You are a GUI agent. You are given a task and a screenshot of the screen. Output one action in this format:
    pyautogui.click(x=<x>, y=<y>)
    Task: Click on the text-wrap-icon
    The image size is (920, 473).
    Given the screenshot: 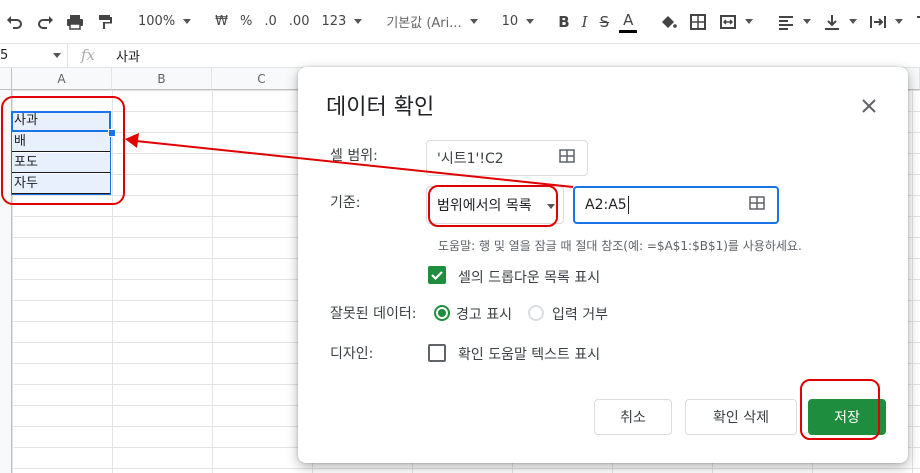 What is the action you would take?
    pyautogui.click(x=886, y=22)
    